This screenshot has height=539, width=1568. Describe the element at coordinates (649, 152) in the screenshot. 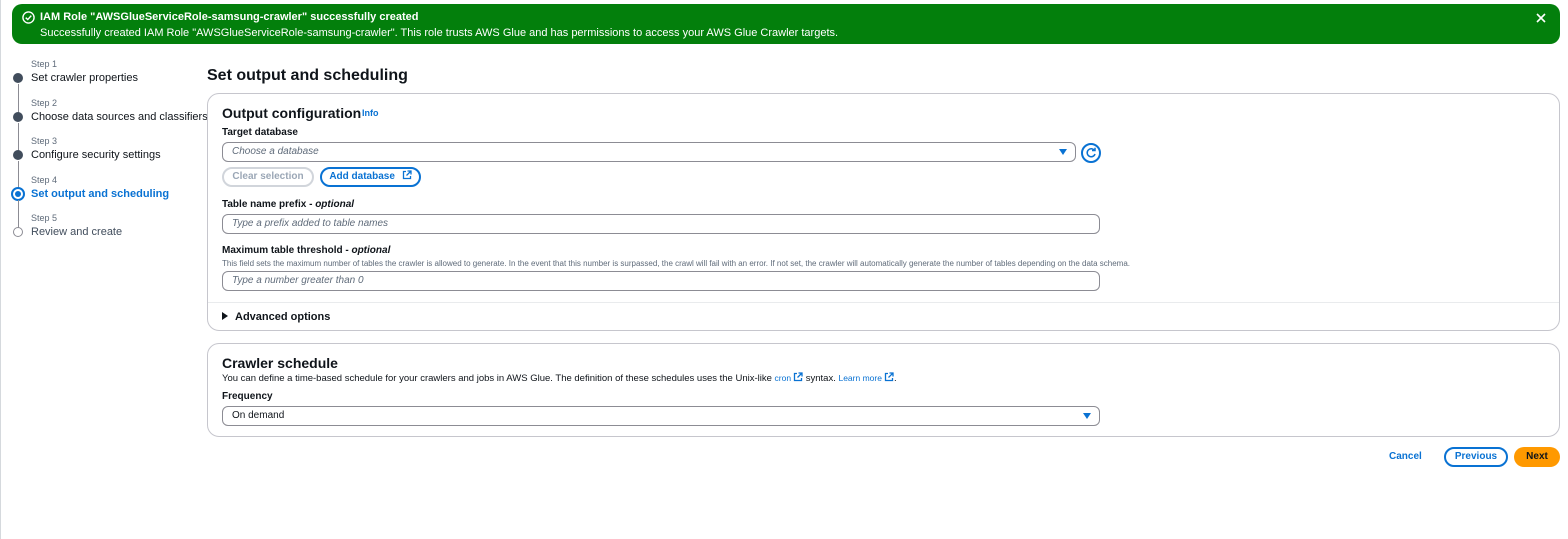

I see `target-database-select: Choose a database` at that location.